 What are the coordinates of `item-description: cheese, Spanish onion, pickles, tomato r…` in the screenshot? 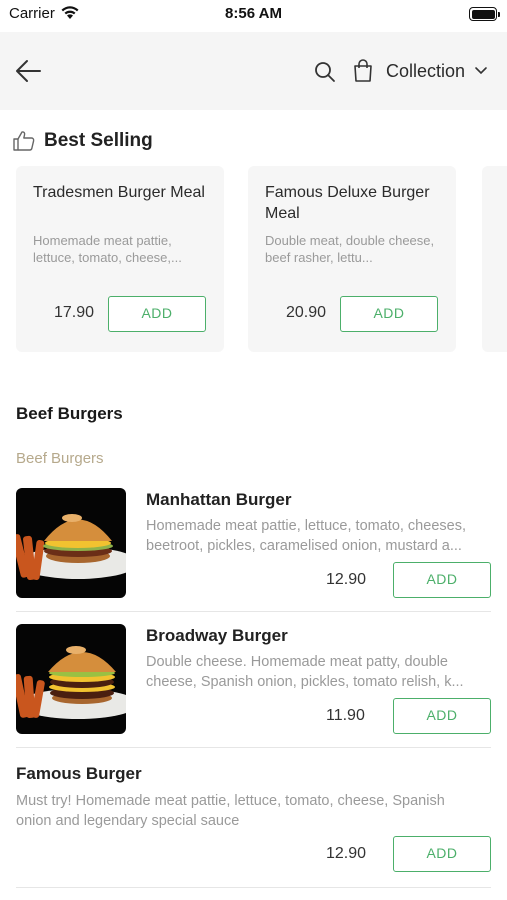 It's located at (305, 682).